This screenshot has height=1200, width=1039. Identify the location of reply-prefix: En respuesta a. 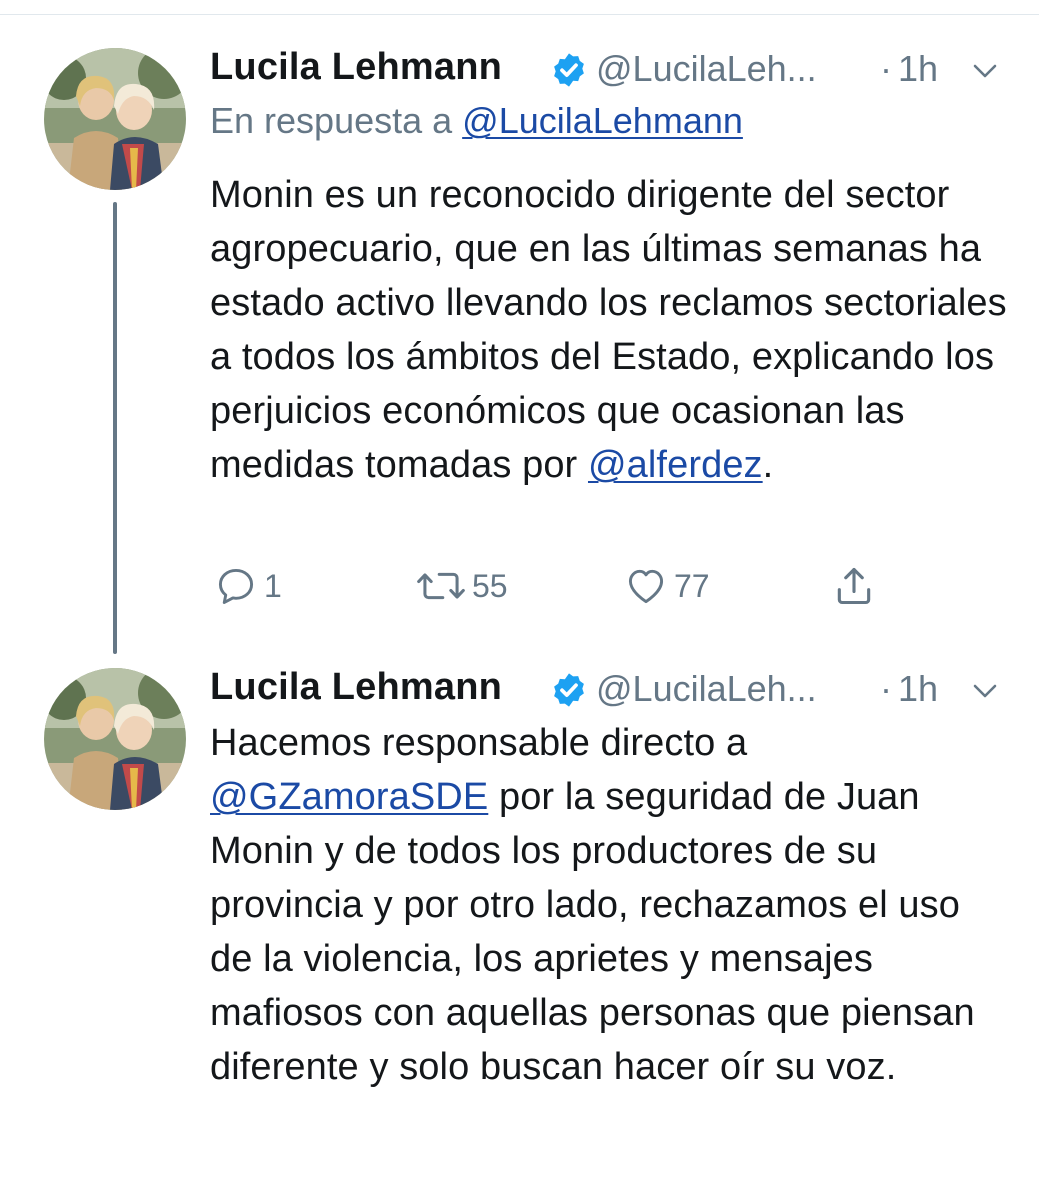
(331, 120).